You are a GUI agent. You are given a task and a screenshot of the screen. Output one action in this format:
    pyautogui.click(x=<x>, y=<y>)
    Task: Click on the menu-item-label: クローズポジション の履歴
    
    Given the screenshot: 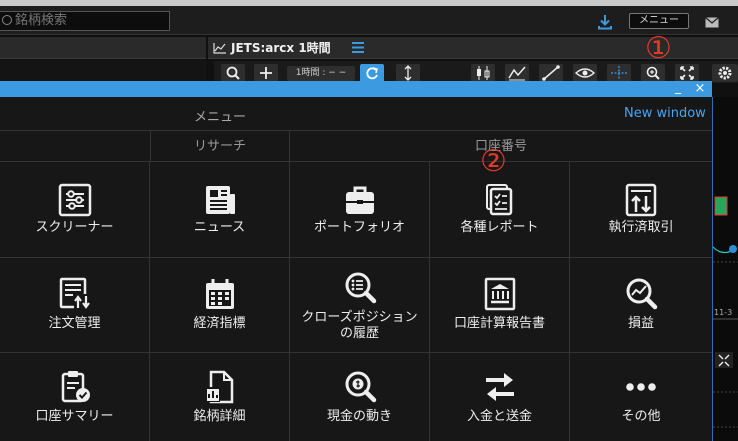 What is the action you would take?
    pyautogui.click(x=359, y=325)
    